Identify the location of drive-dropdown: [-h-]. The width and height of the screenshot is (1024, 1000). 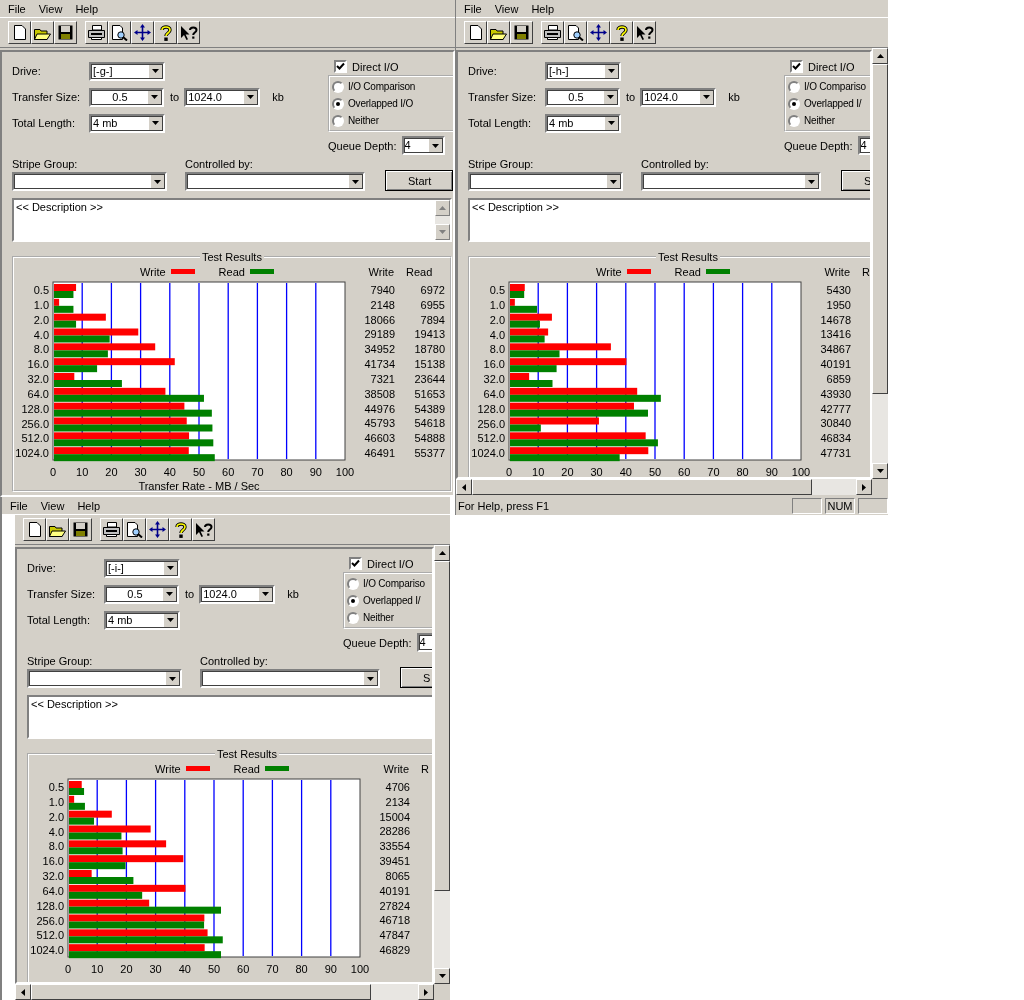
(583, 71).